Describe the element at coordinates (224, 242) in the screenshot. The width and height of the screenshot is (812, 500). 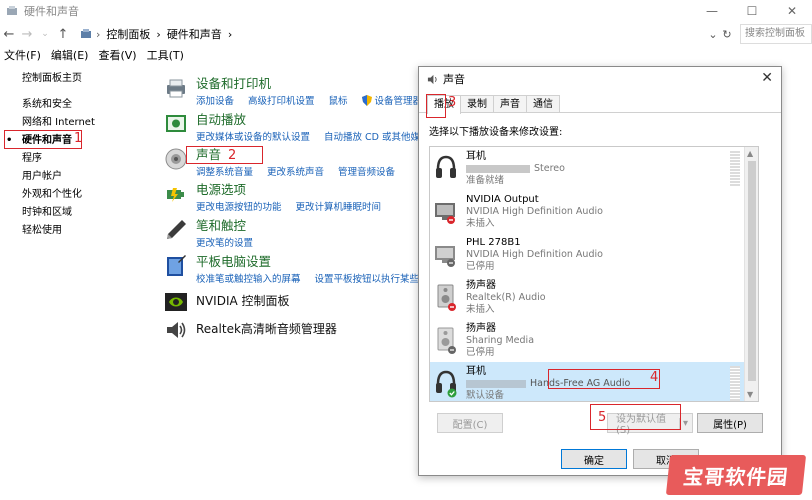
I see `link-pen-settings: 更改笔的设置` at that location.